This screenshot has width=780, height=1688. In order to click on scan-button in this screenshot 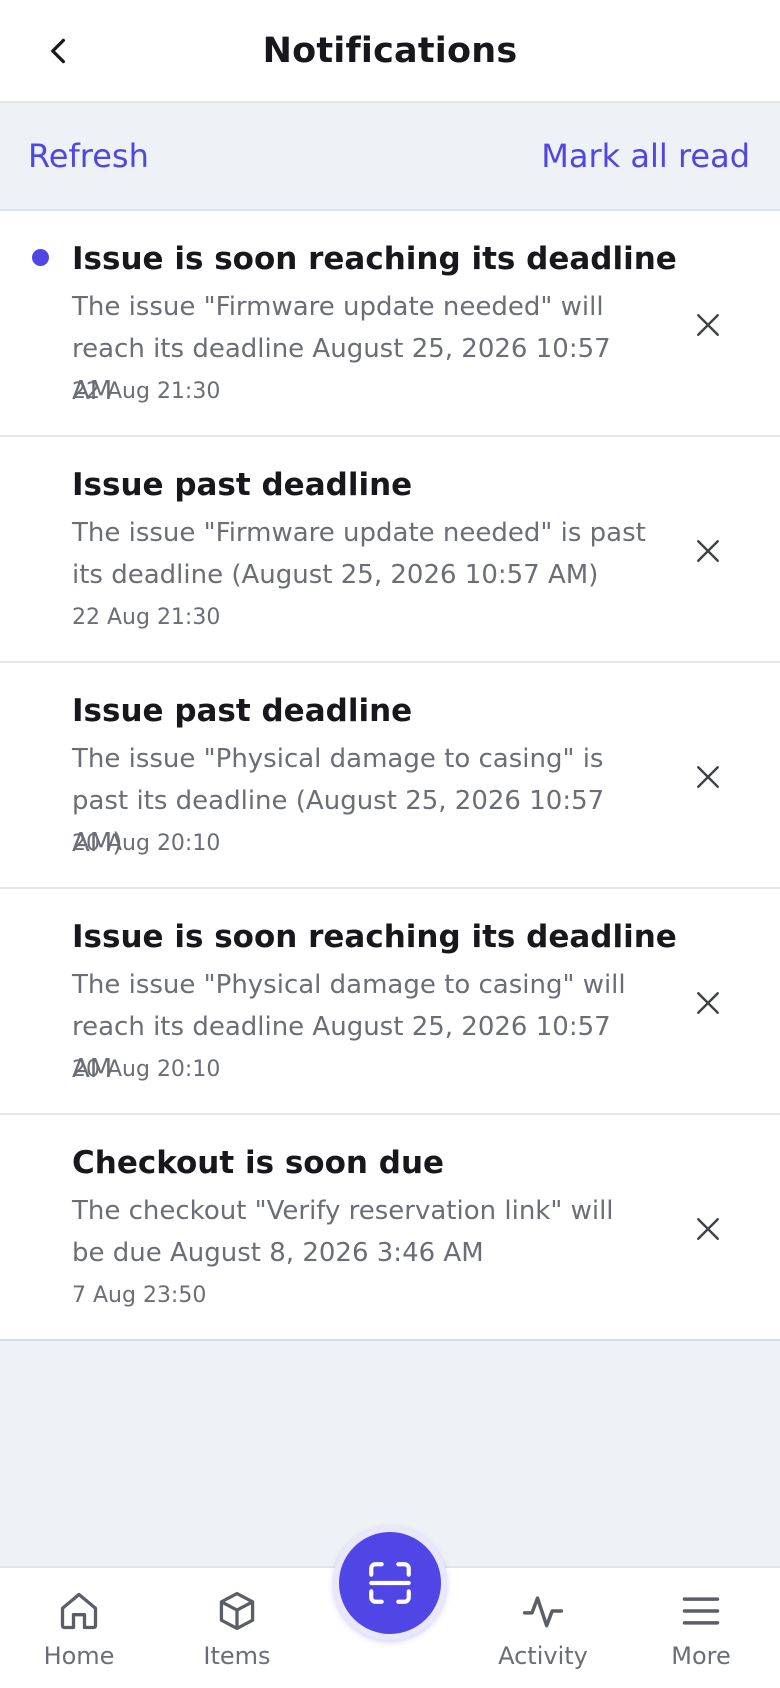, I will do `click(390, 1583)`.